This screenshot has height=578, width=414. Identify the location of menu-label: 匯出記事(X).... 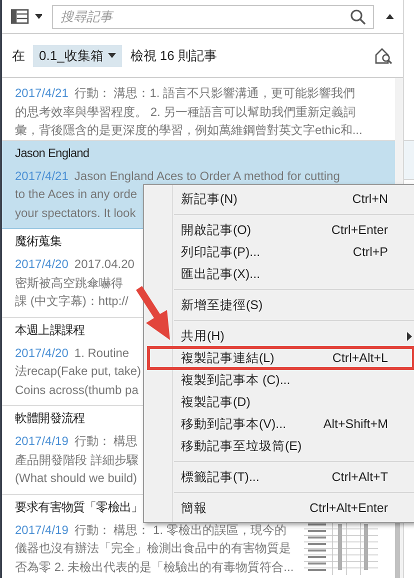
(220, 274).